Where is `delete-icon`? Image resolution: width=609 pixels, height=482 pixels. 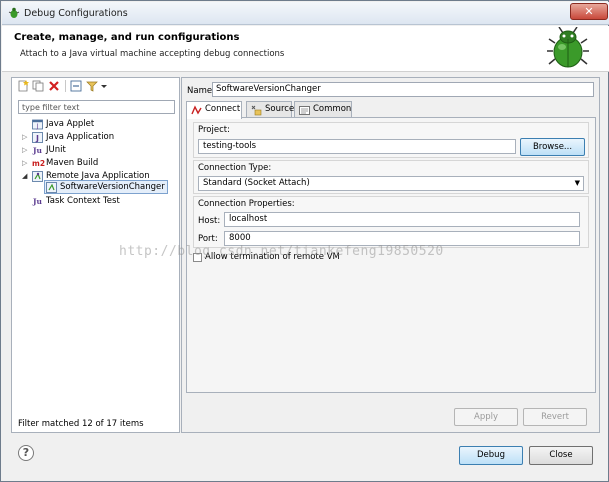
delete-icon is located at coordinates (54, 86).